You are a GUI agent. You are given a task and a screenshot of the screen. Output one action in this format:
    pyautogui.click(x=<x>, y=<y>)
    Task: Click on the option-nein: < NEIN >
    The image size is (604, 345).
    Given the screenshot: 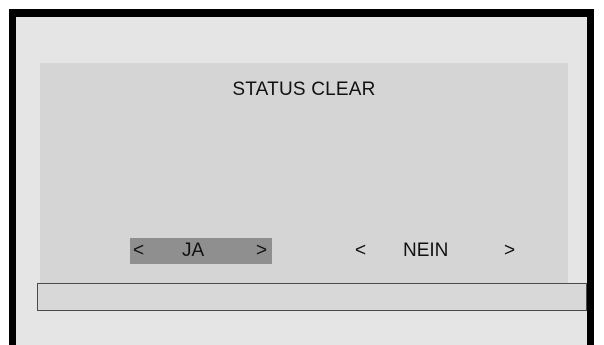 What is the action you would take?
    pyautogui.click(x=445, y=251)
    